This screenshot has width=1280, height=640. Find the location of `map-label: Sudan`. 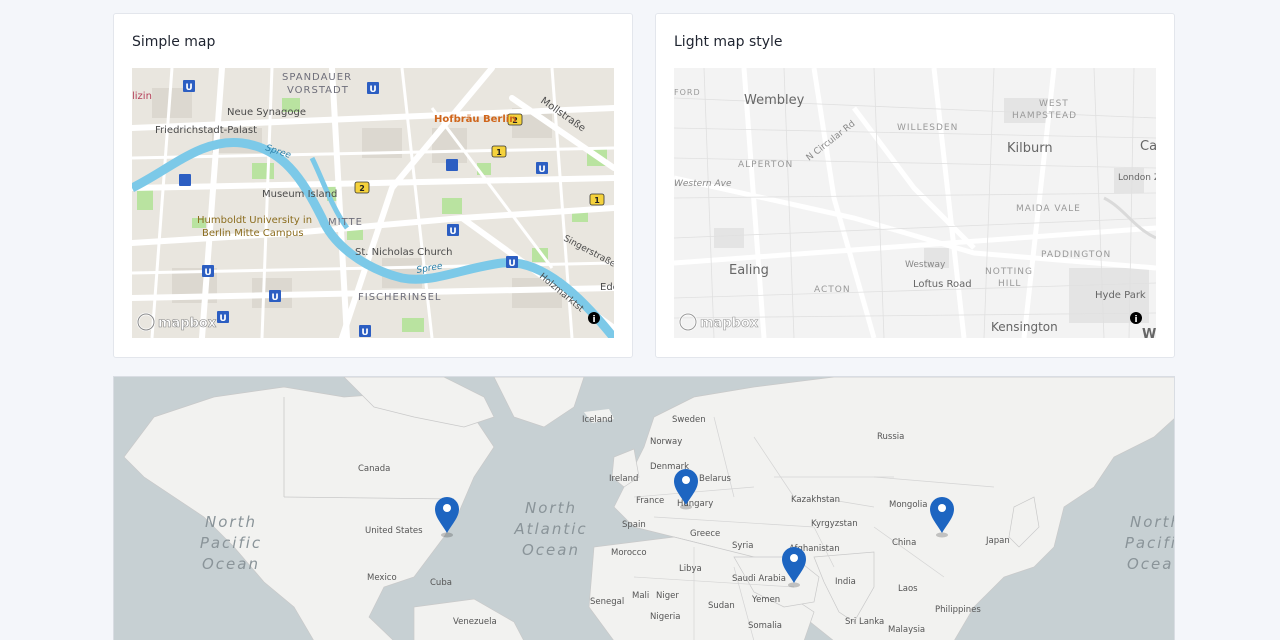

map-label: Sudan is located at coordinates (721, 606).